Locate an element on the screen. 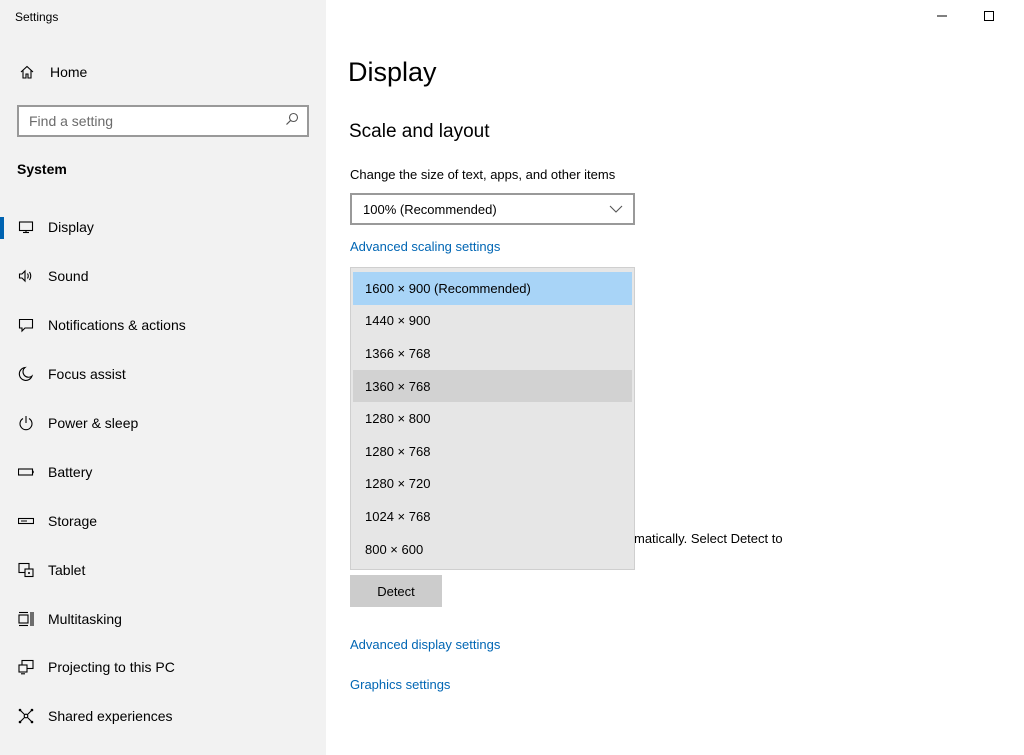 This screenshot has width=1024, height=755. sidebar-item-notifications: Notifications & actions is located at coordinates (163, 325).